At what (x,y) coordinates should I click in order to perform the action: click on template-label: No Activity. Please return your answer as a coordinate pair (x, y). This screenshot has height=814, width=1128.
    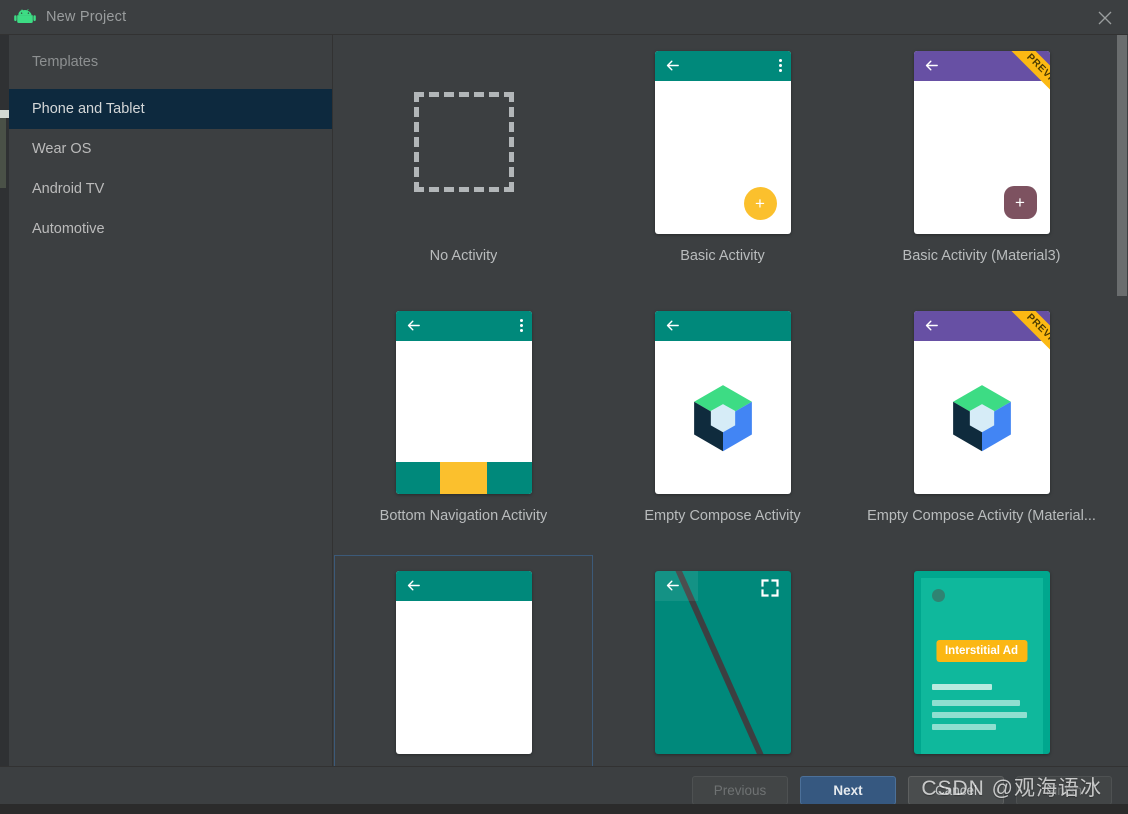
    Looking at the image, I should click on (463, 256).